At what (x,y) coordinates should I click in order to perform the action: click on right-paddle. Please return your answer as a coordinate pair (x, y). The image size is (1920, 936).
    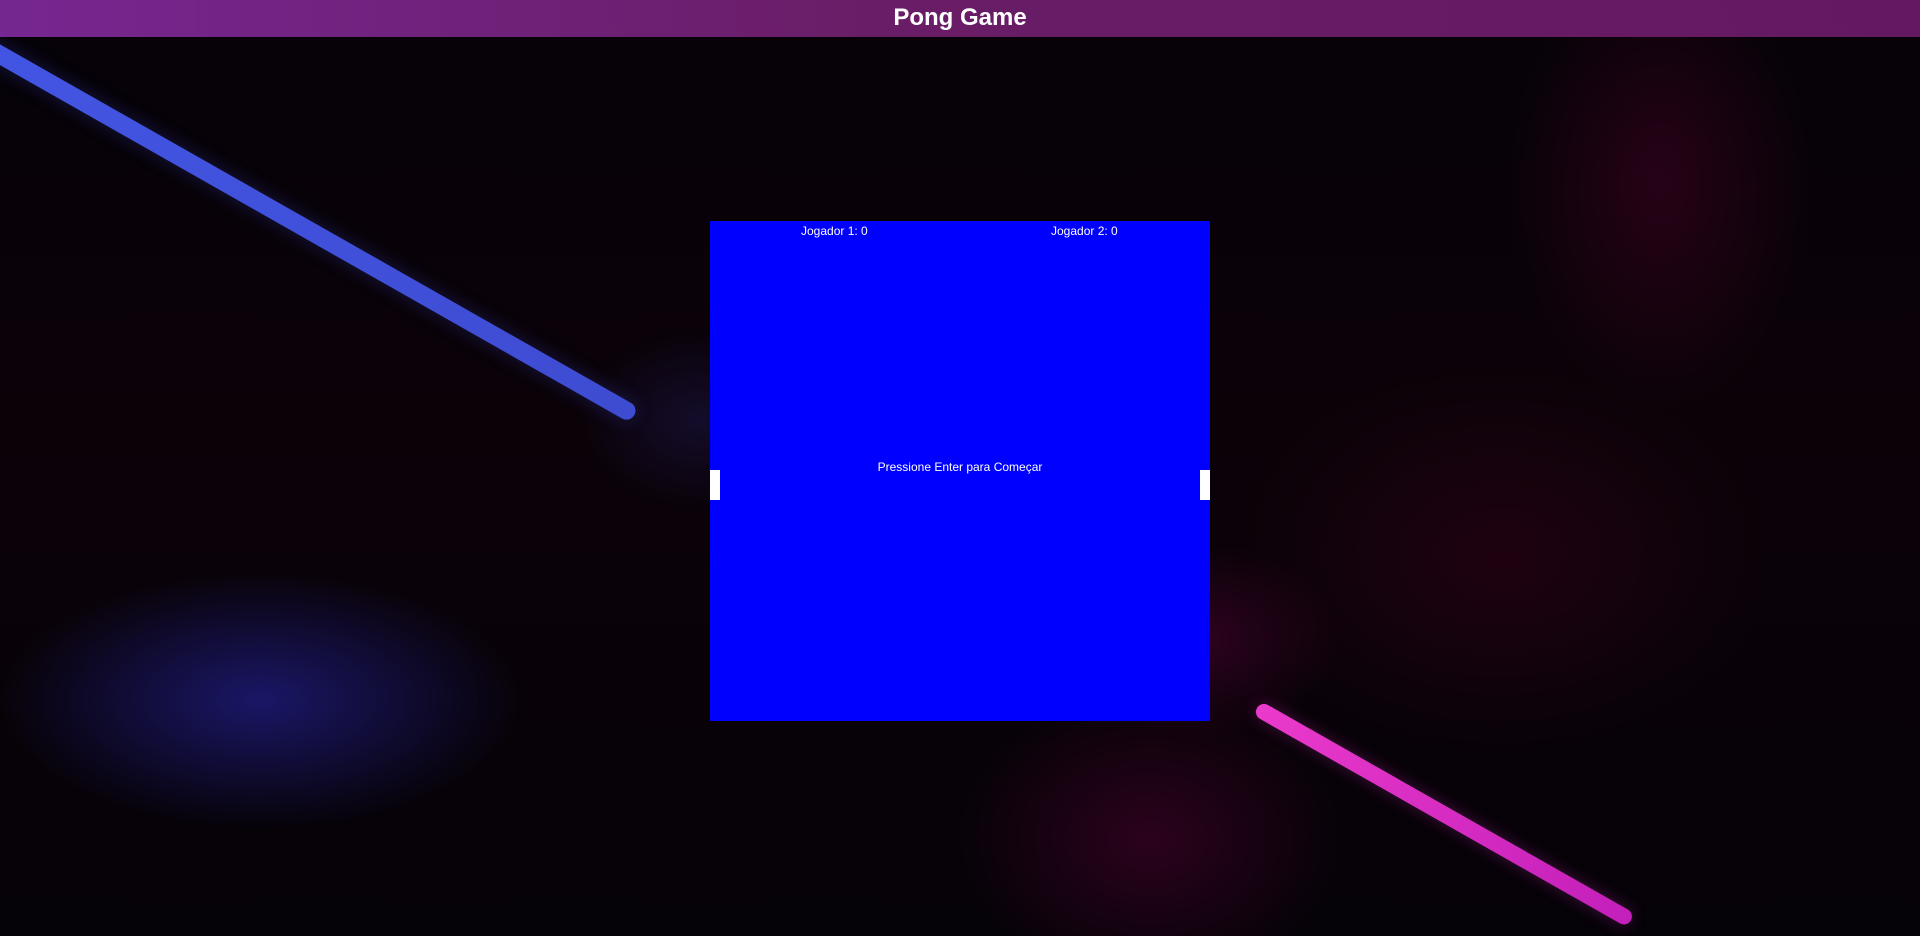
    Looking at the image, I should click on (1205, 485).